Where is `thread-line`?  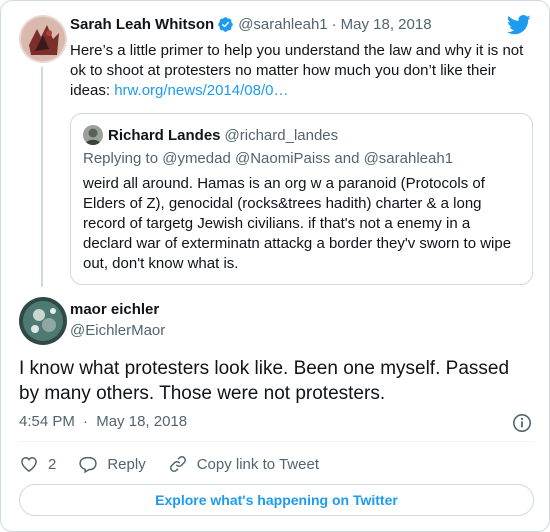 thread-line is located at coordinates (42, 177).